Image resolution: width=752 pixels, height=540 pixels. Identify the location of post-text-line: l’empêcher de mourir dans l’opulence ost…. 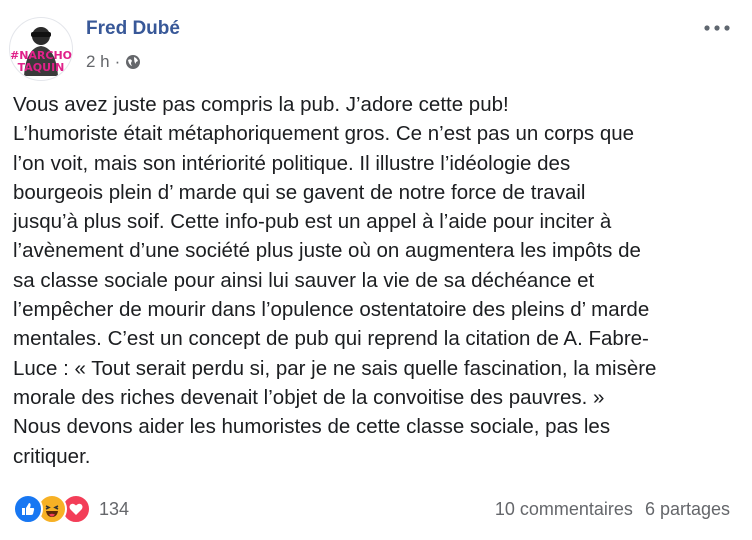
(331, 310).